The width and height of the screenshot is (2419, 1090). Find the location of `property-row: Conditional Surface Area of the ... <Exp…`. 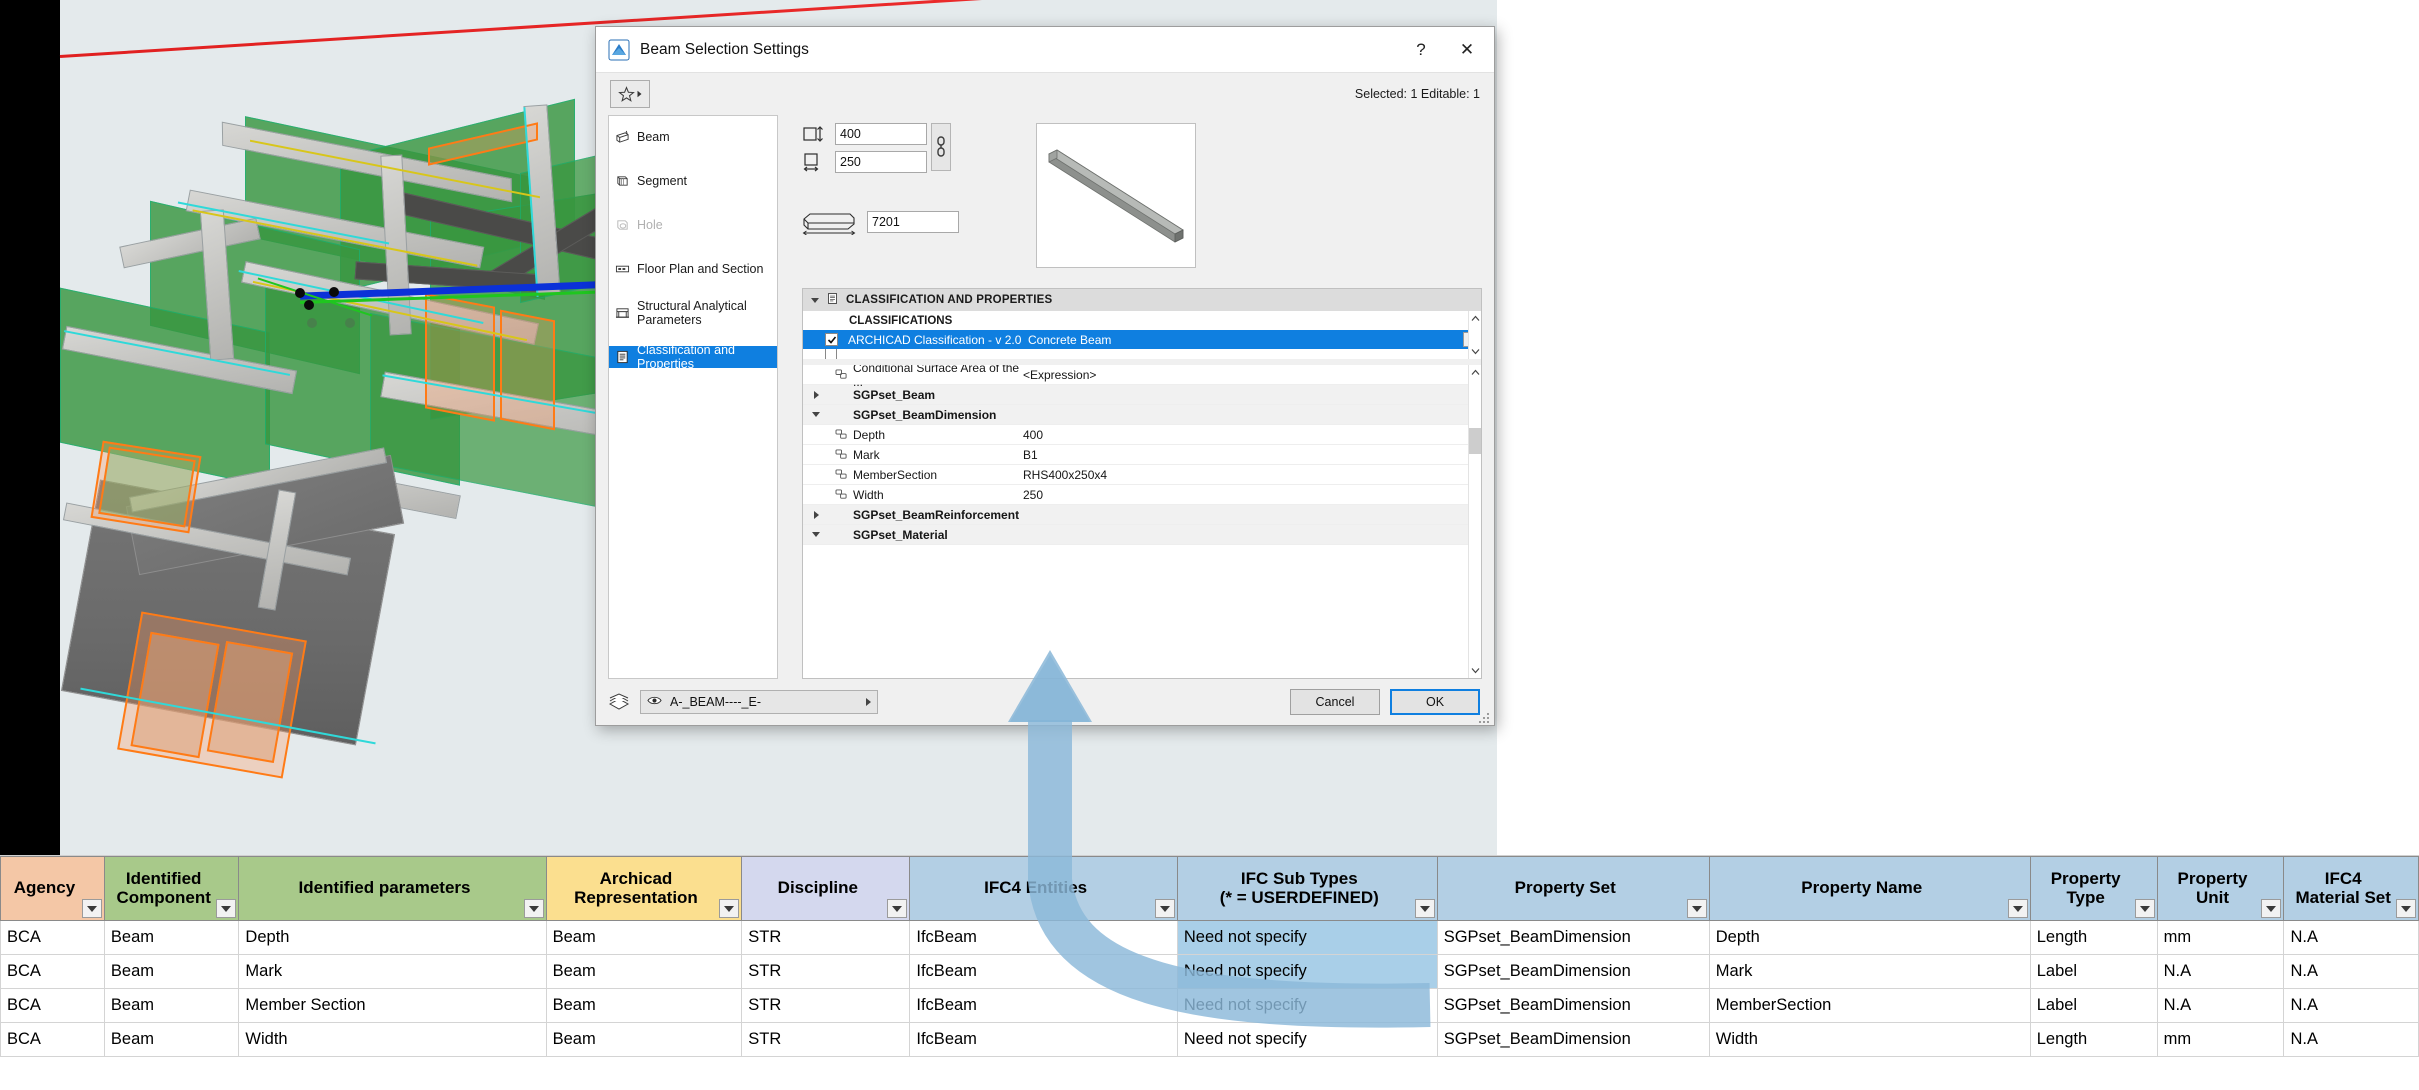

property-row: Conditional Surface Area of the ... <Exp… is located at coordinates (1142, 377).